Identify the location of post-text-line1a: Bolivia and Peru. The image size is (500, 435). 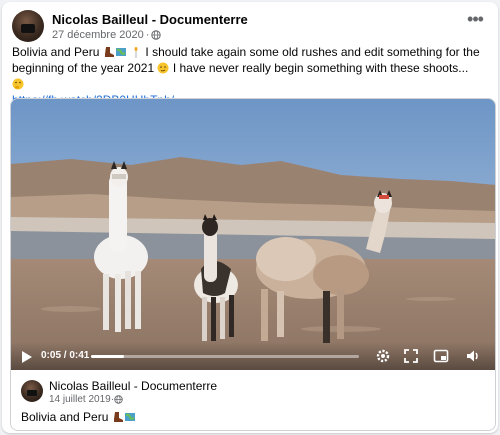
(56, 52).